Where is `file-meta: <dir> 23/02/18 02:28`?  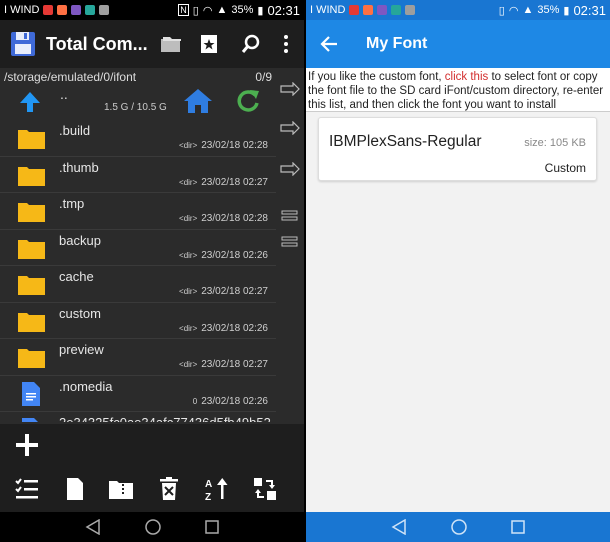
file-meta: <dir> 23/02/18 02:28 is located at coordinates (223, 145).